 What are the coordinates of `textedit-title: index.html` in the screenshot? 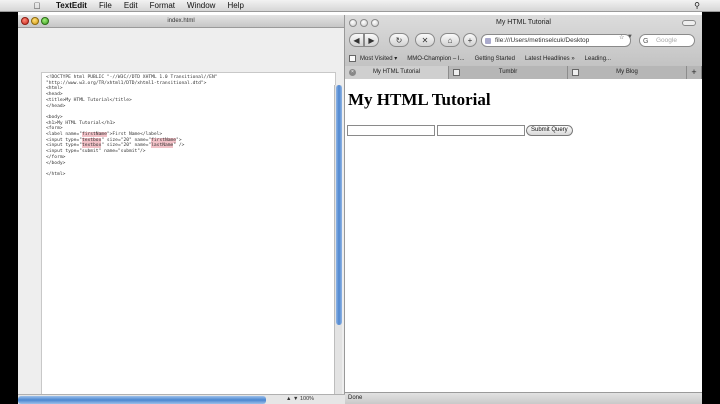 It's located at (181, 21).